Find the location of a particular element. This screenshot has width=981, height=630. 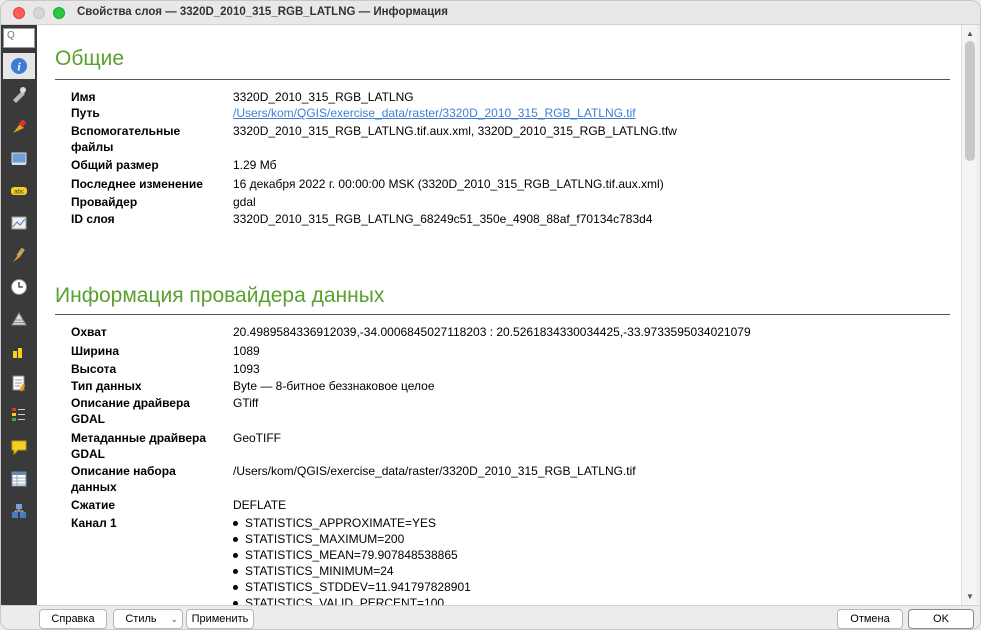

row-key: Описание драйвера GDAL is located at coordinates (130, 411).